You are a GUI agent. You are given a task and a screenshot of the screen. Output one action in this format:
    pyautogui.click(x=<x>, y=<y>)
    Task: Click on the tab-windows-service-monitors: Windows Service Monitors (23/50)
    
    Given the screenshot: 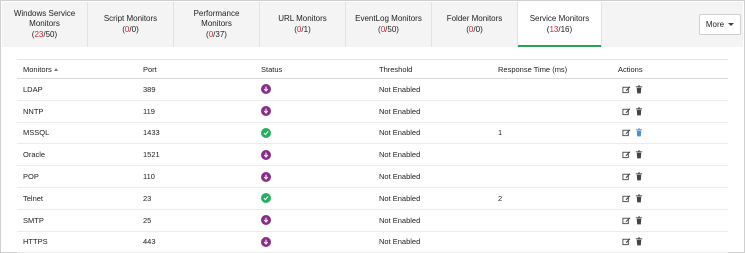 What is the action you would take?
    pyautogui.click(x=45, y=24)
    